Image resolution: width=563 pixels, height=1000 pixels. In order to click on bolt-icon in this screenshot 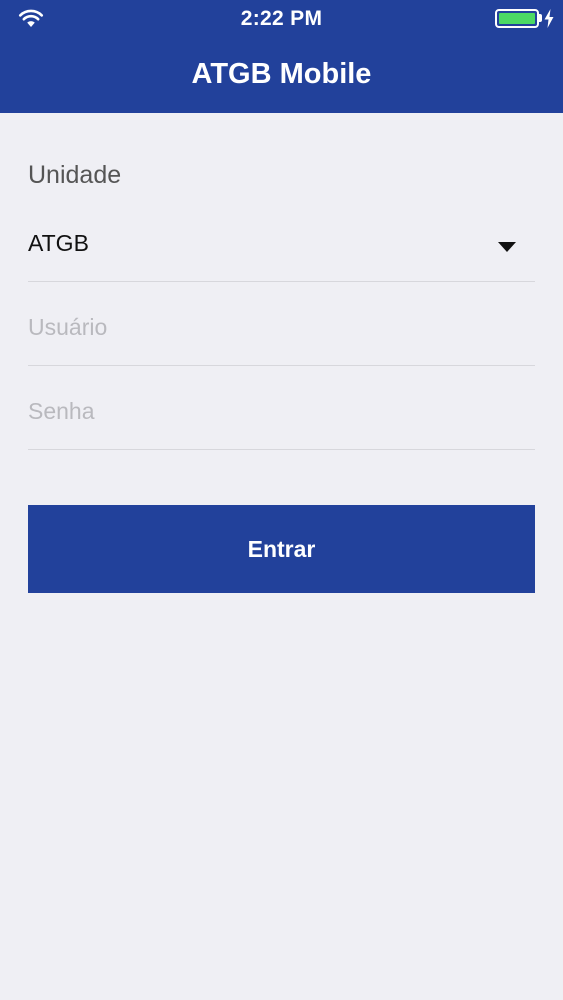, I will do `click(549, 18)`.